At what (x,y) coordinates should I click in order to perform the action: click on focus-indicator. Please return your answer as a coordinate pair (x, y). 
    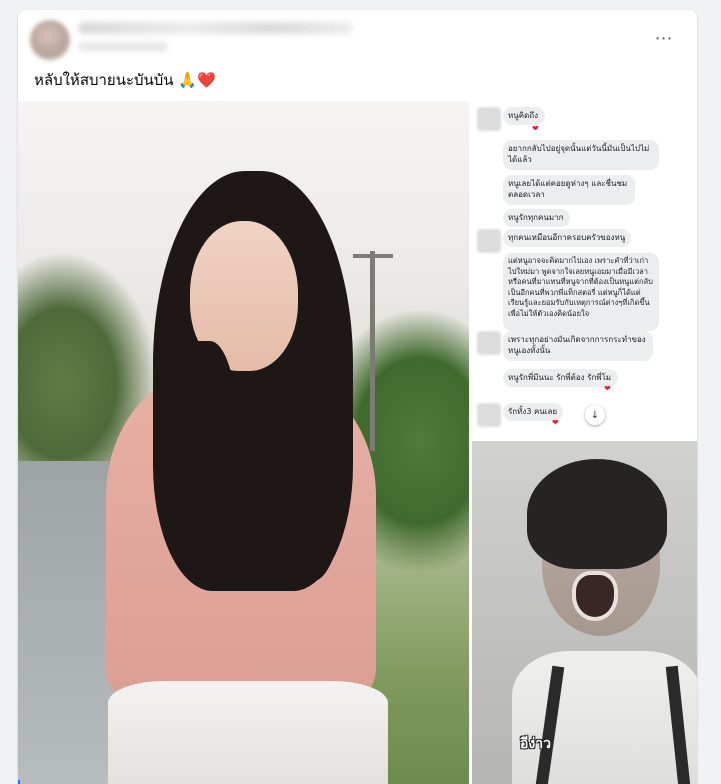
    Looking at the image, I should click on (19, 782).